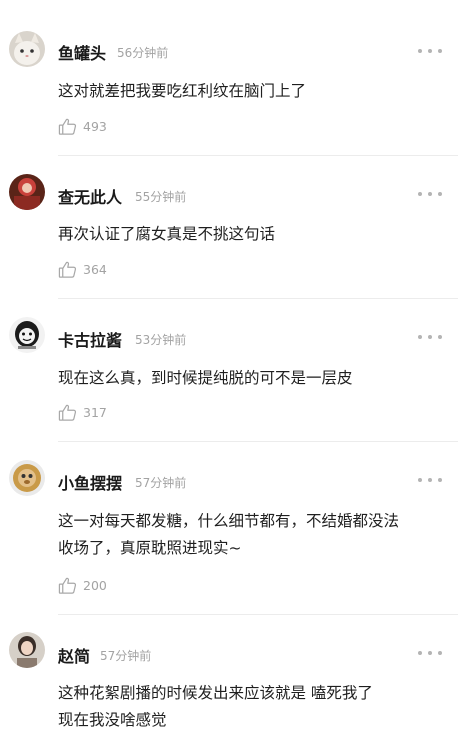 Image resolution: width=466 pixels, height=735 pixels. What do you see at coordinates (95, 585) in the screenshot?
I see `like-count: 200` at bounding box center [95, 585].